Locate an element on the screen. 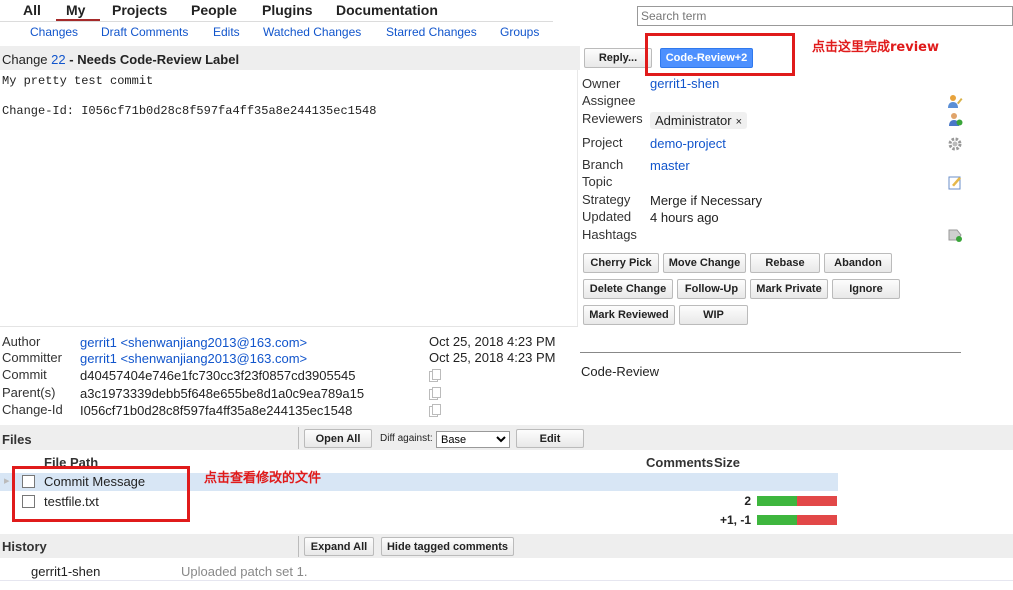 The height and width of the screenshot is (590, 1013). owner-label: Owner is located at coordinates (601, 83).